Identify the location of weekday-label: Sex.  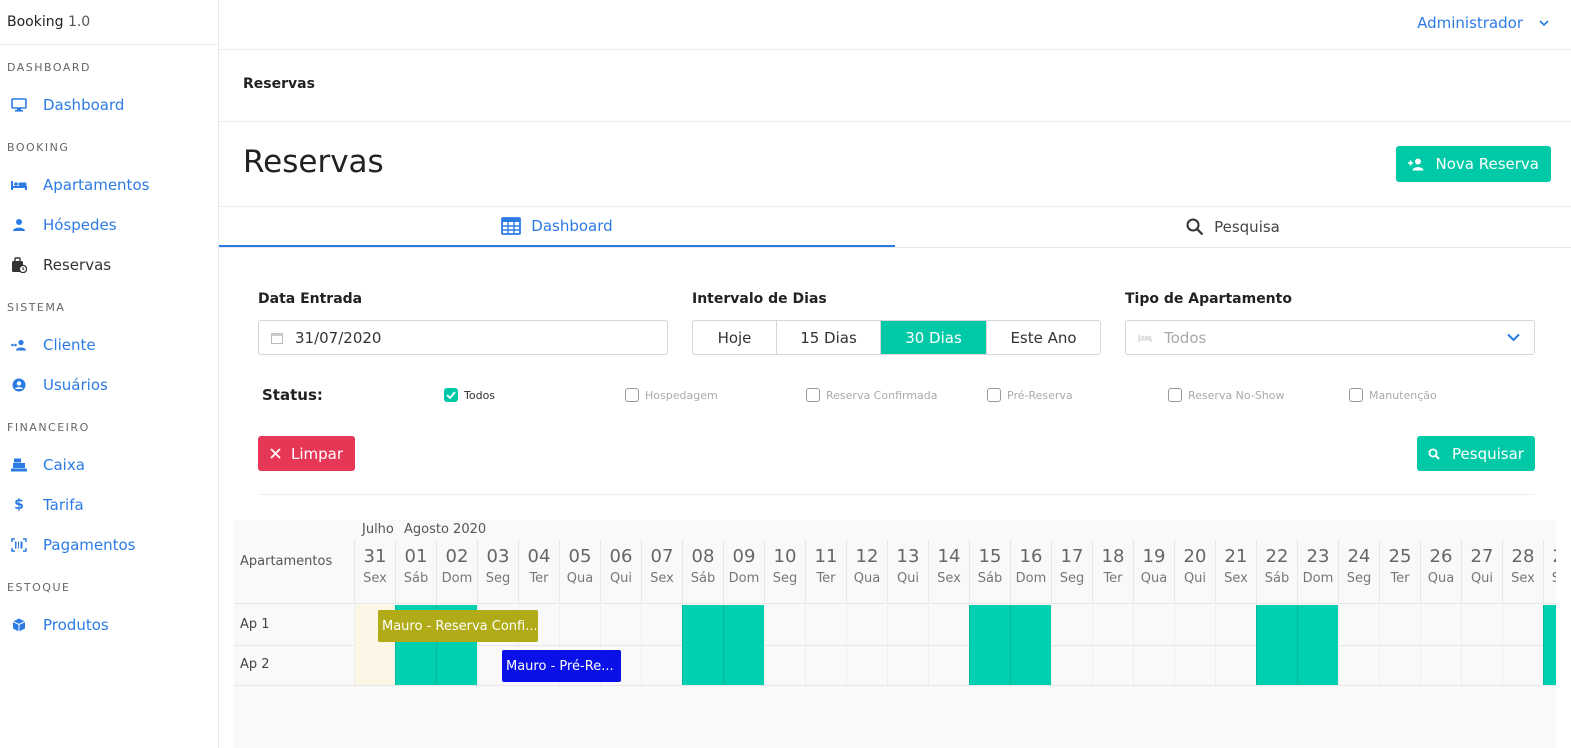
(1523, 578).